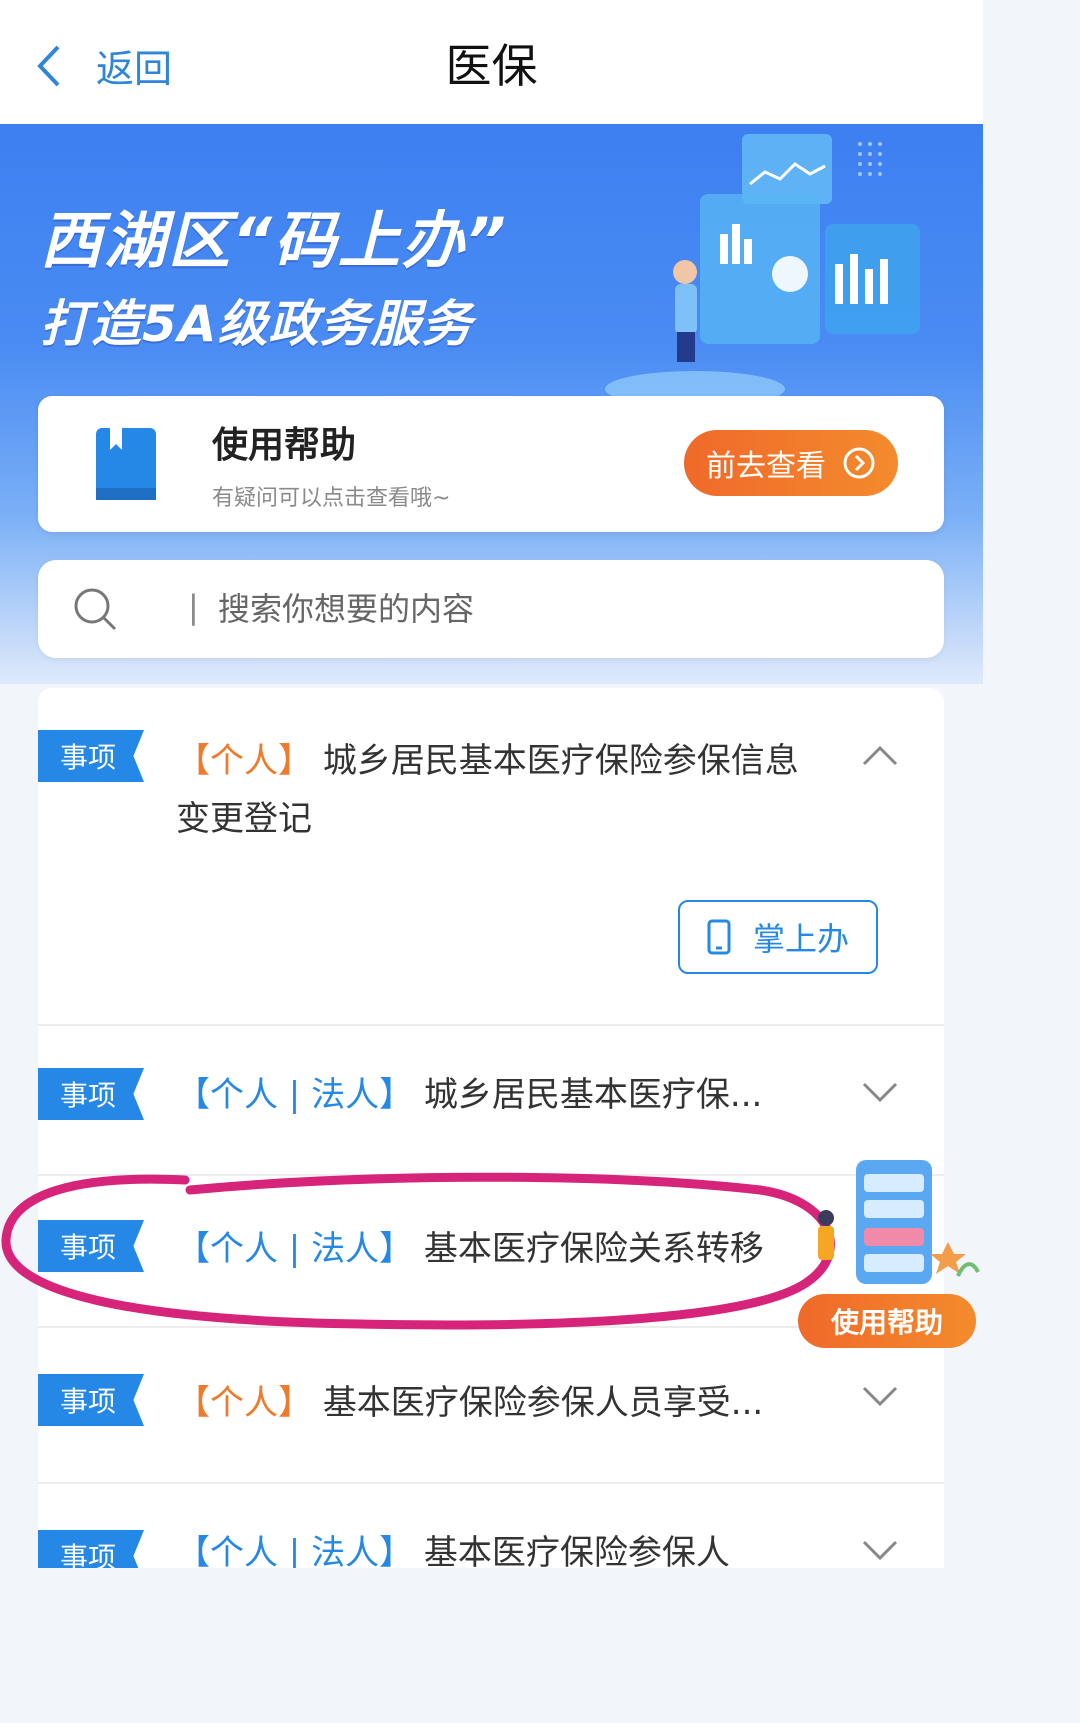 This screenshot has width=1080, height=1723. What do you see at coordinates (256, 324) in the screenshot?
I see `banner-subtitle: 打造5A级政务服务` at bounding box center [256, 324].